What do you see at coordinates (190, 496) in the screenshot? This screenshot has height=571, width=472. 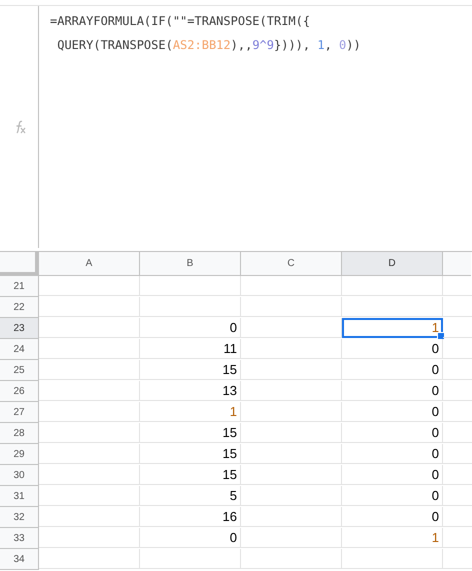 I see `table-cell: 5` at bounding box center [190, 496].